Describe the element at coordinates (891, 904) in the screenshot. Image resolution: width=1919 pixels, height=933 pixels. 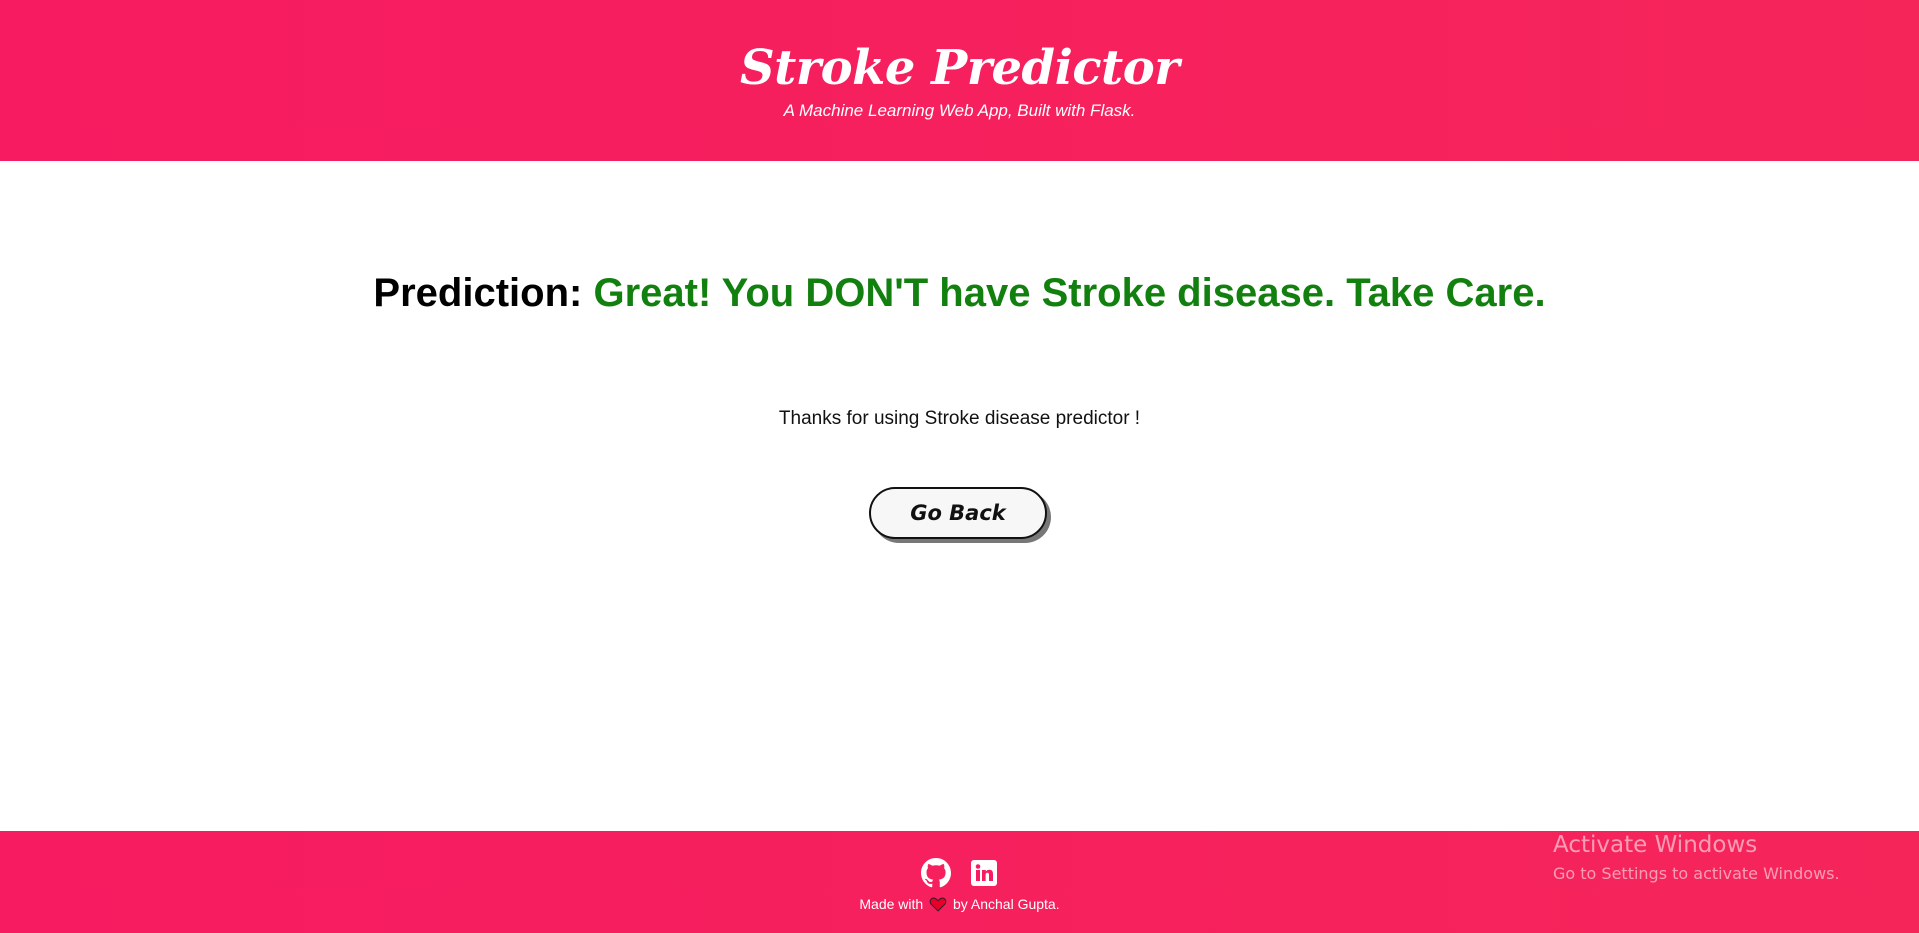
I see `made-with-text: Made with` at that location.